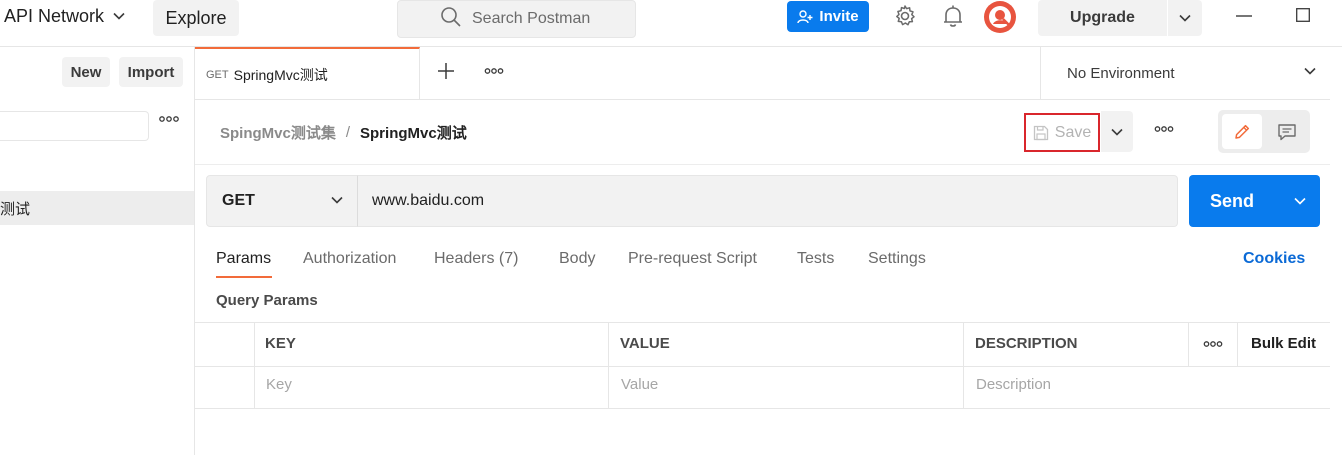 This screenshot has width=1342, height=455. I want to click on send-button: Send, so click(1254, 201).